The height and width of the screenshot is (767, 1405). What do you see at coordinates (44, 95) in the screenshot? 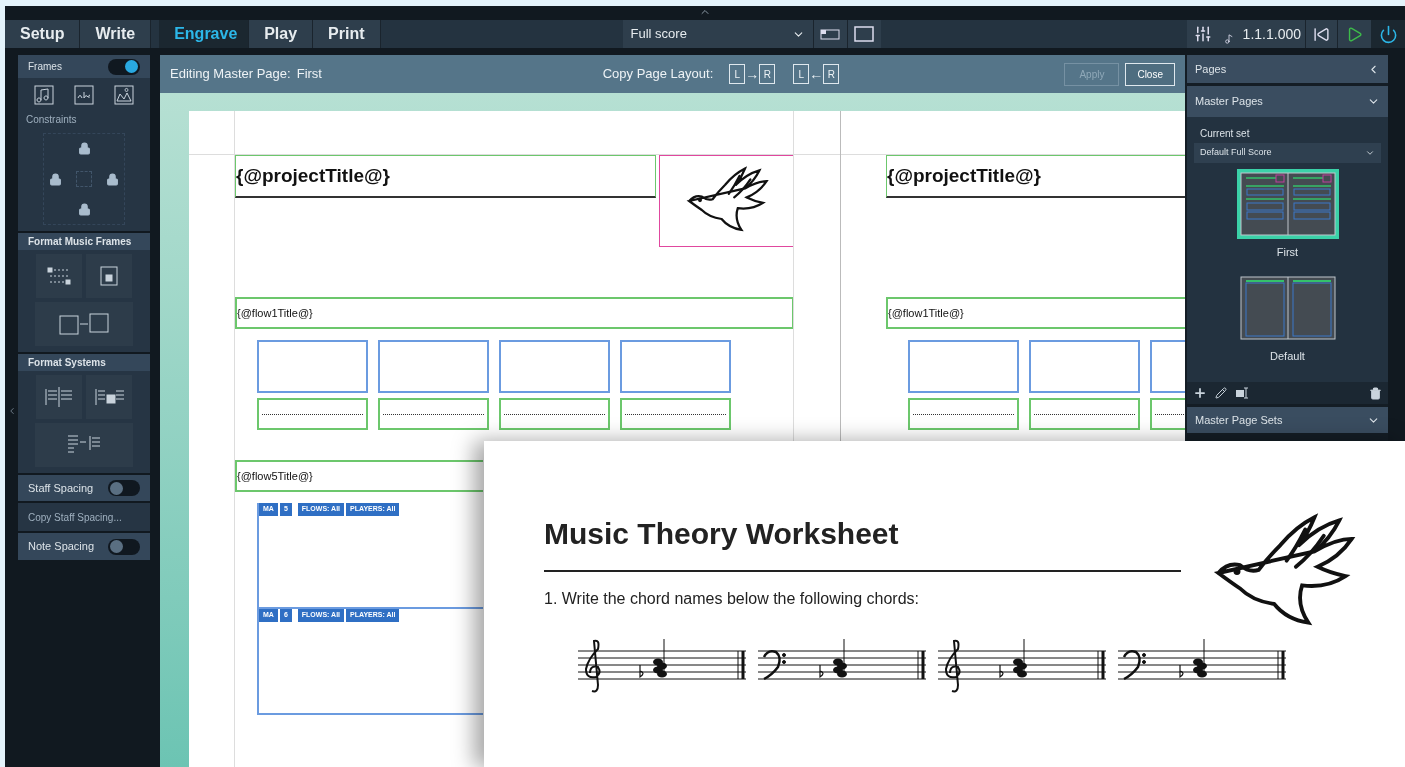
I see `music-frame-icon` at bounding box center [44, 95].